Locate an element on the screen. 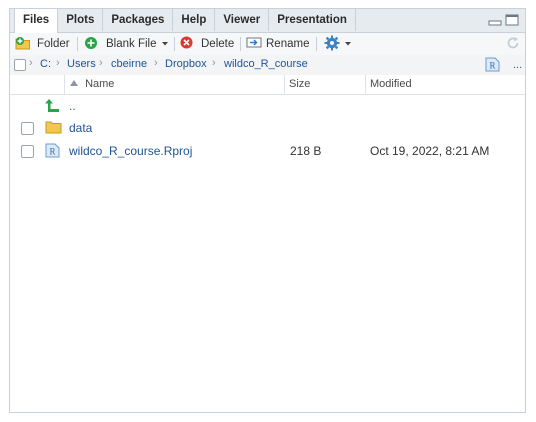 The height and width of the screenshot is (422, 536). tab-files: Files is located at coordinates (36, 21).